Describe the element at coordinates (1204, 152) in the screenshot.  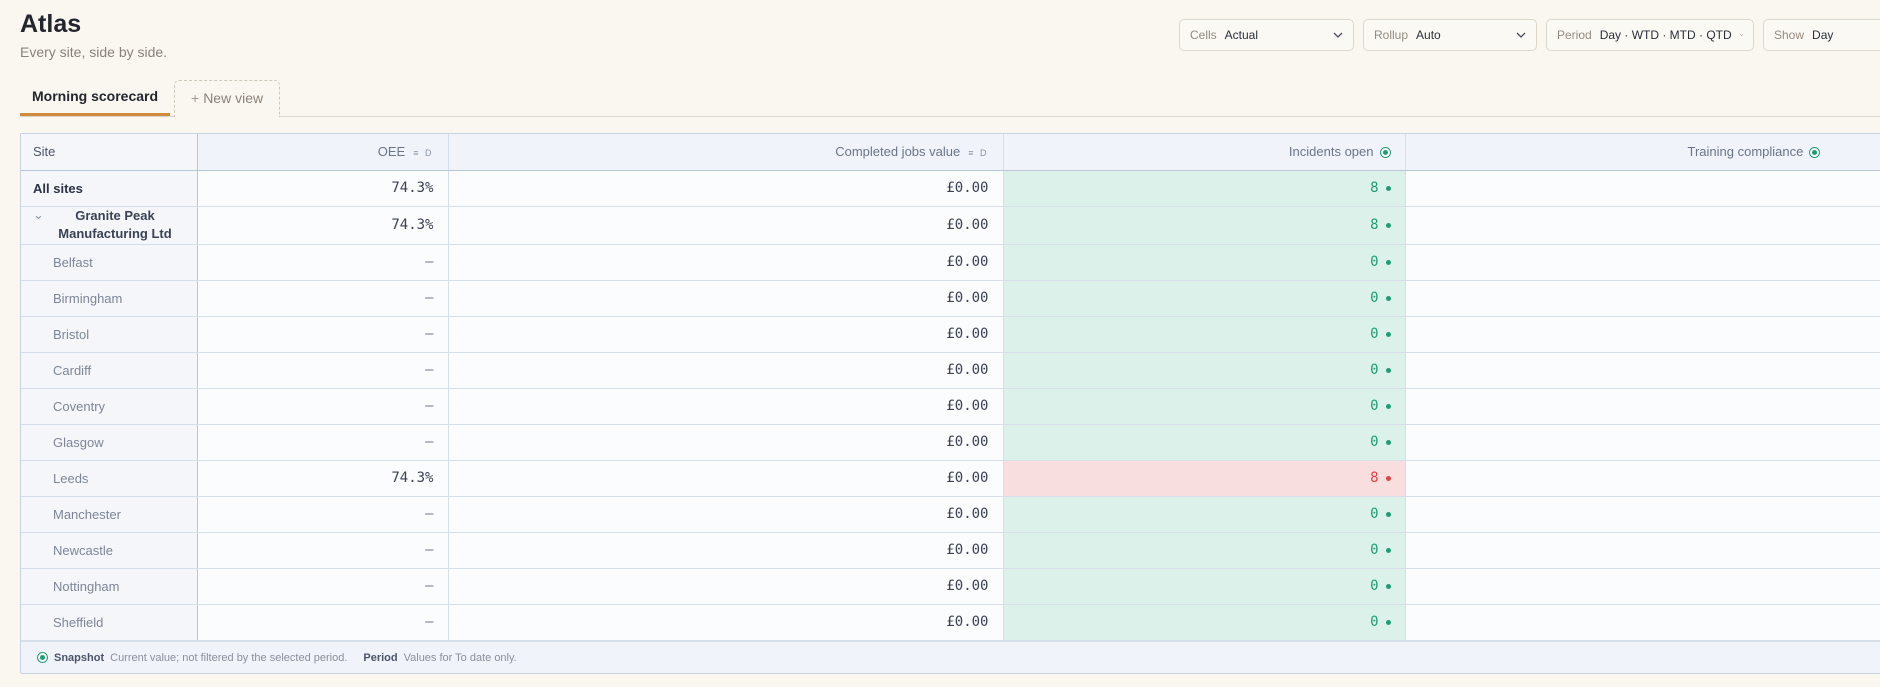
I see `col-header-incidents: Incidents open` at that location.